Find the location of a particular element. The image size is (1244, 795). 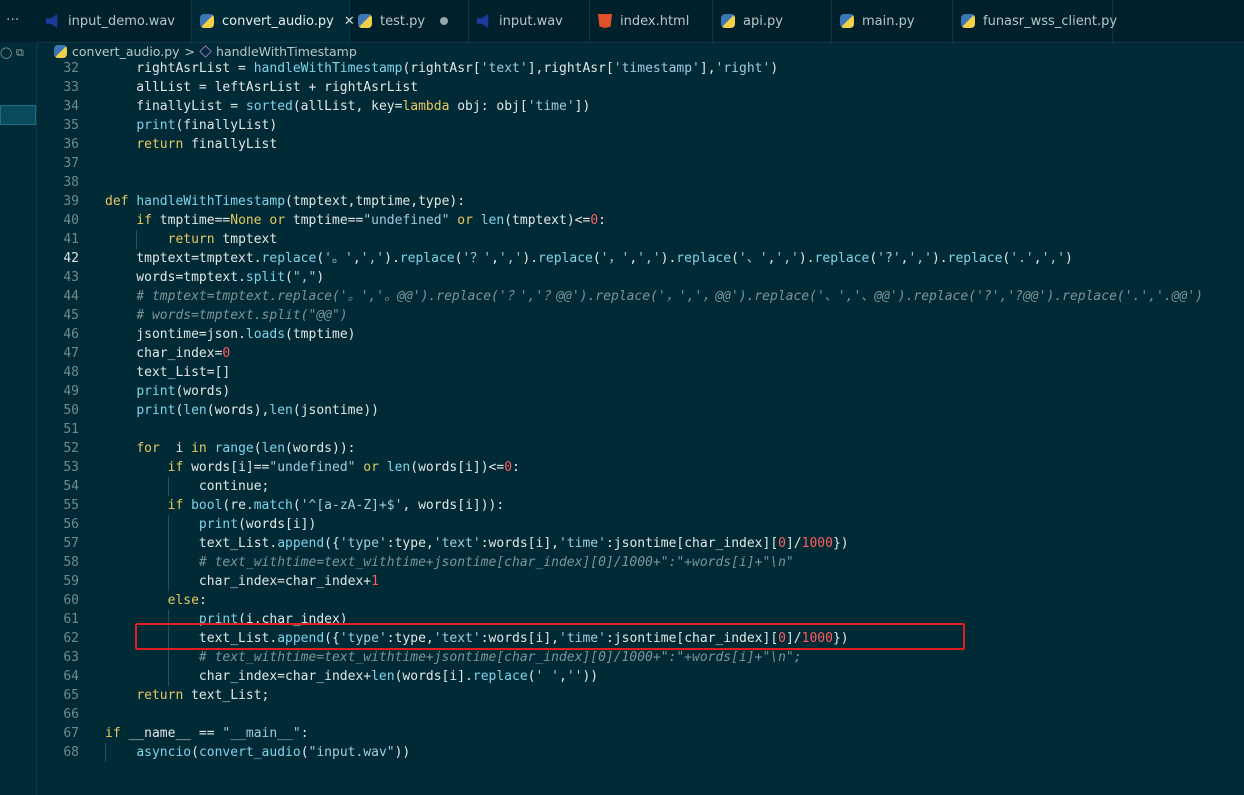

code-line-68: 68 asyncio(convert_audio("input.wav")) is located at coordinates (640, 752).